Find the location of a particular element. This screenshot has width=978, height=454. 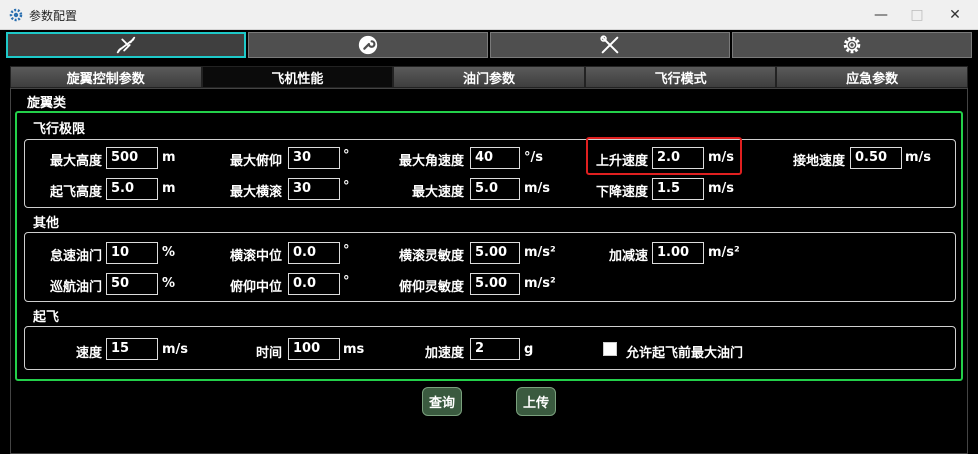

app-gear-icon is located at coordinates (16, 15).